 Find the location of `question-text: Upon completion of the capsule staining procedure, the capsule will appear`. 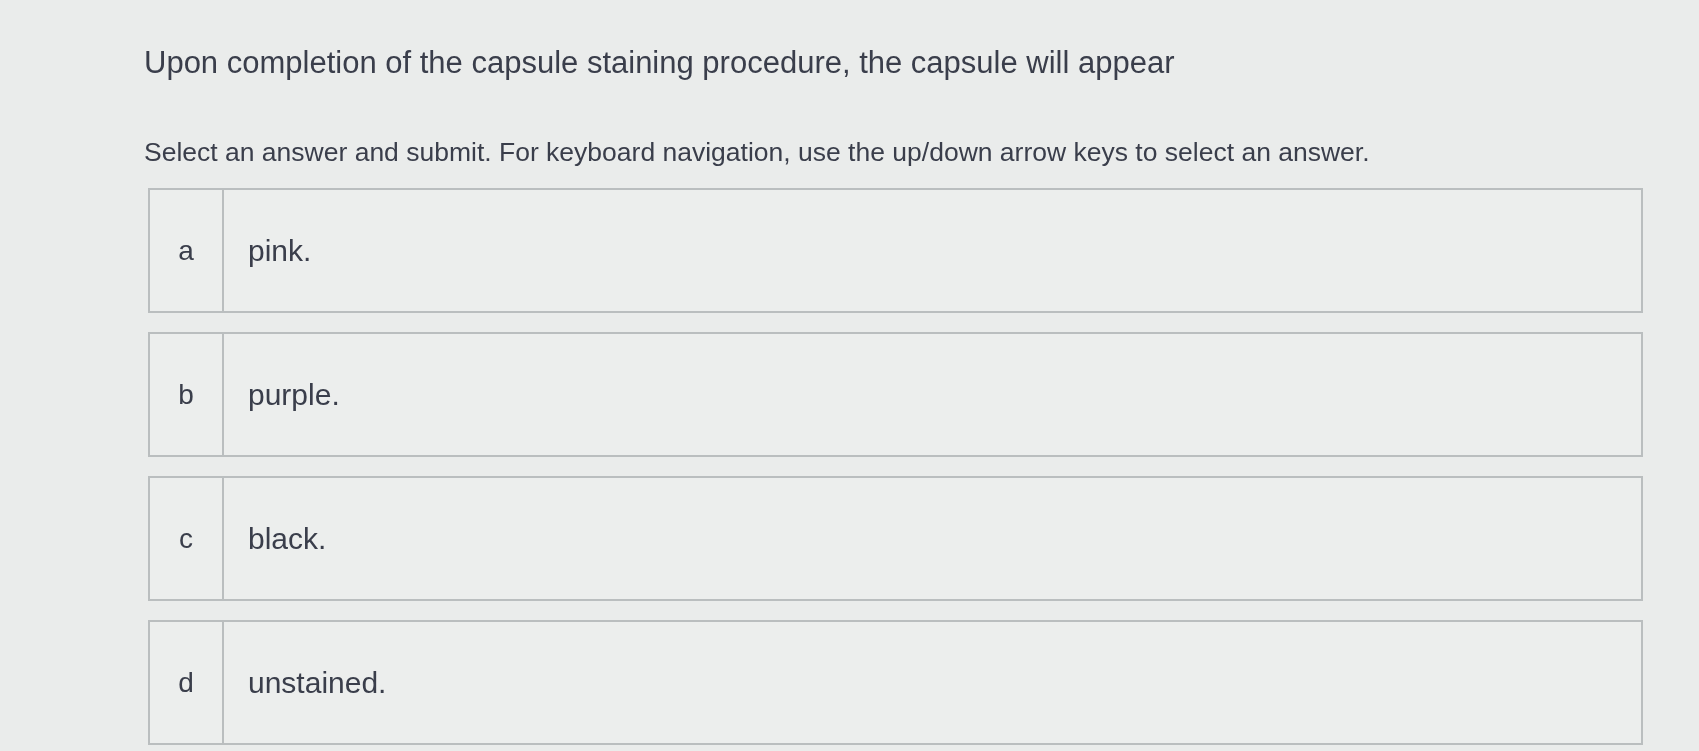

question-text: Upon completion of the capsule staining procedure, the capsule will appear is located at coordinates (659, 63).